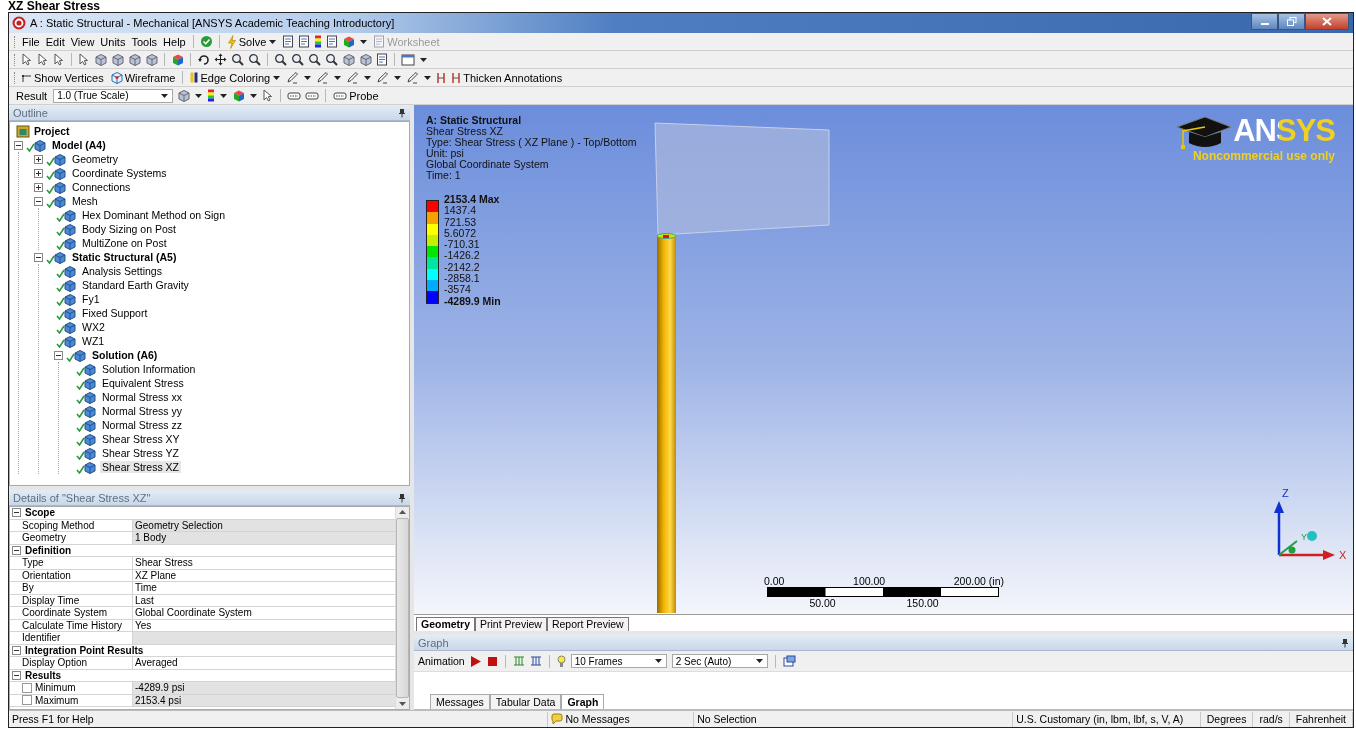  What do you see at coordinates (31, 41) in the screenshot?
I see `menu-item: File` at bounding box center [31, 41].